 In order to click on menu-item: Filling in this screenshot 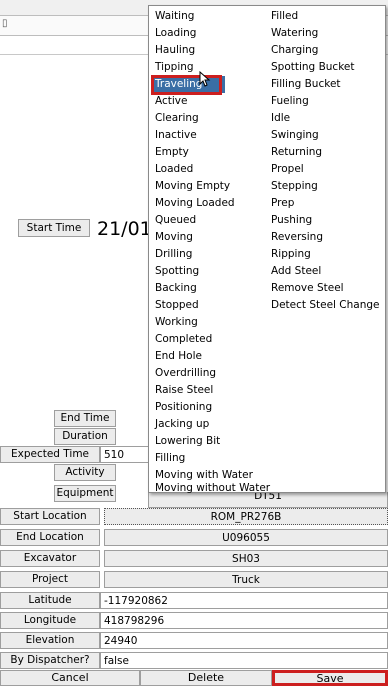, I will do `click(168, 458)`.